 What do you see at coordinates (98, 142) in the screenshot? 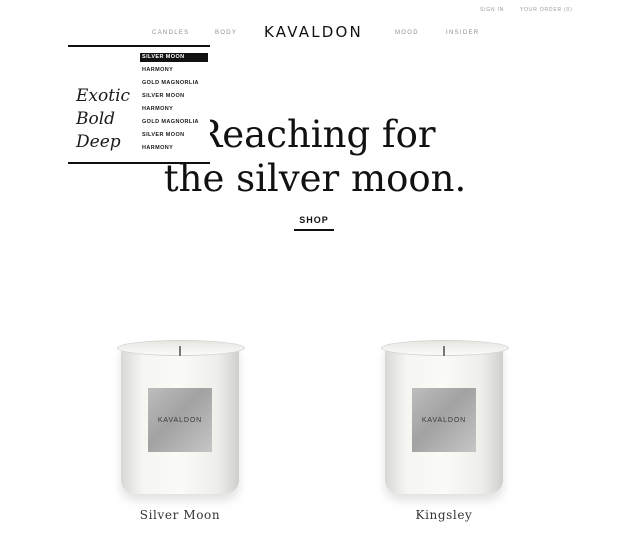
I see `mood-word-deep: Deep` at bounding box center [98, 142].